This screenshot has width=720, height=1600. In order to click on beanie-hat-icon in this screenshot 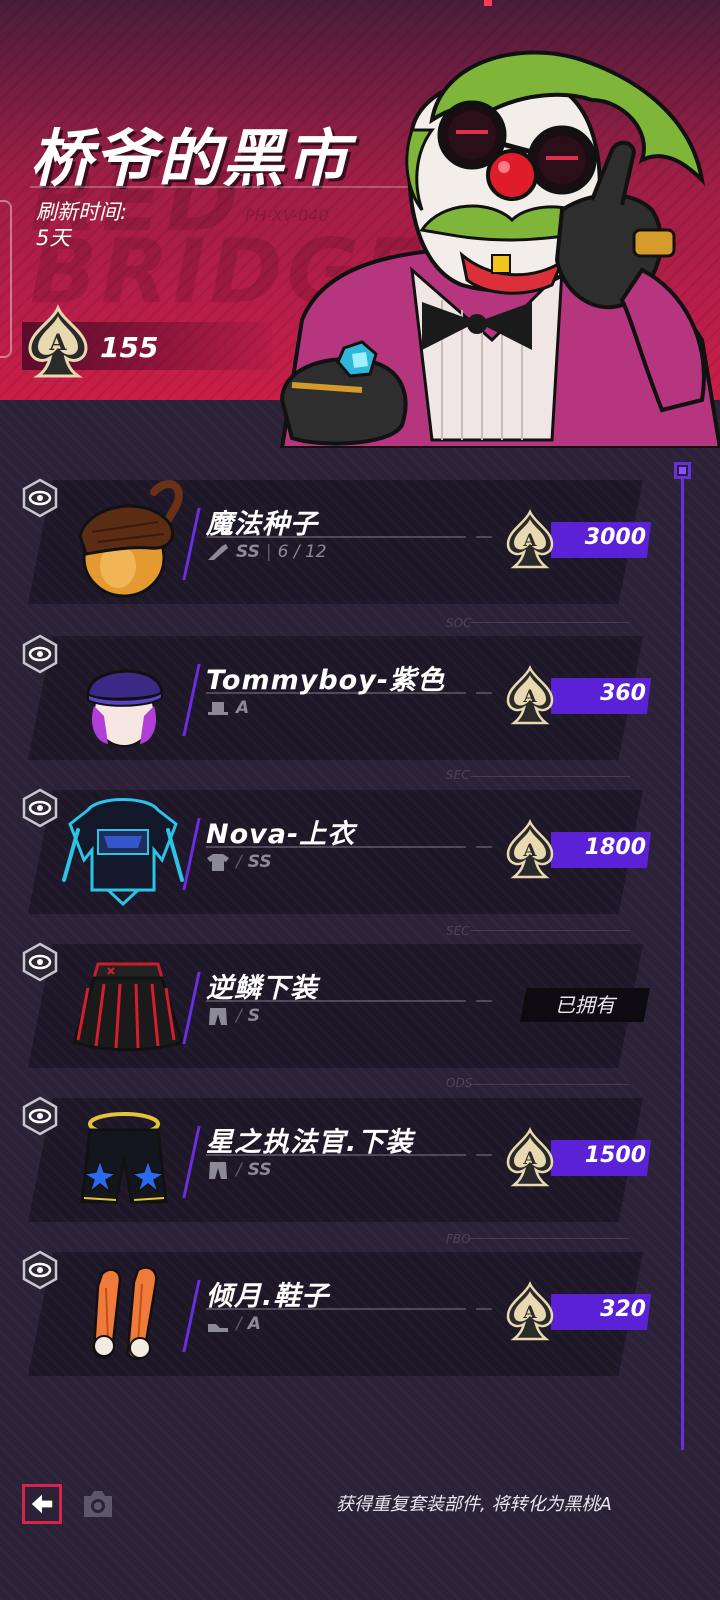, I will do `click(125, 708)`.